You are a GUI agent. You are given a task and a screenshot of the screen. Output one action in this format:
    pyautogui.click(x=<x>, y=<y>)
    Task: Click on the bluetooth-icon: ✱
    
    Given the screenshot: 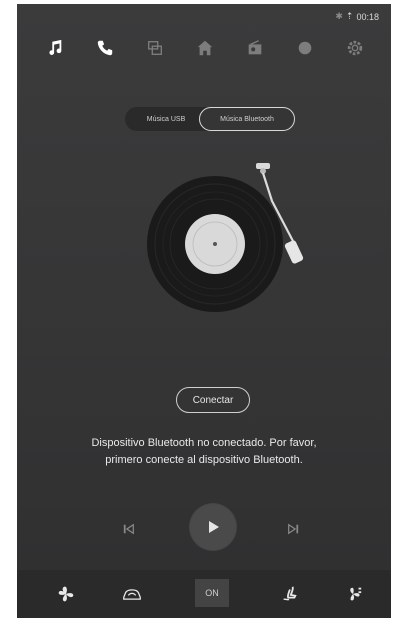 What is the action you would take?
    pyautogui.click(x=339, y=16)
    